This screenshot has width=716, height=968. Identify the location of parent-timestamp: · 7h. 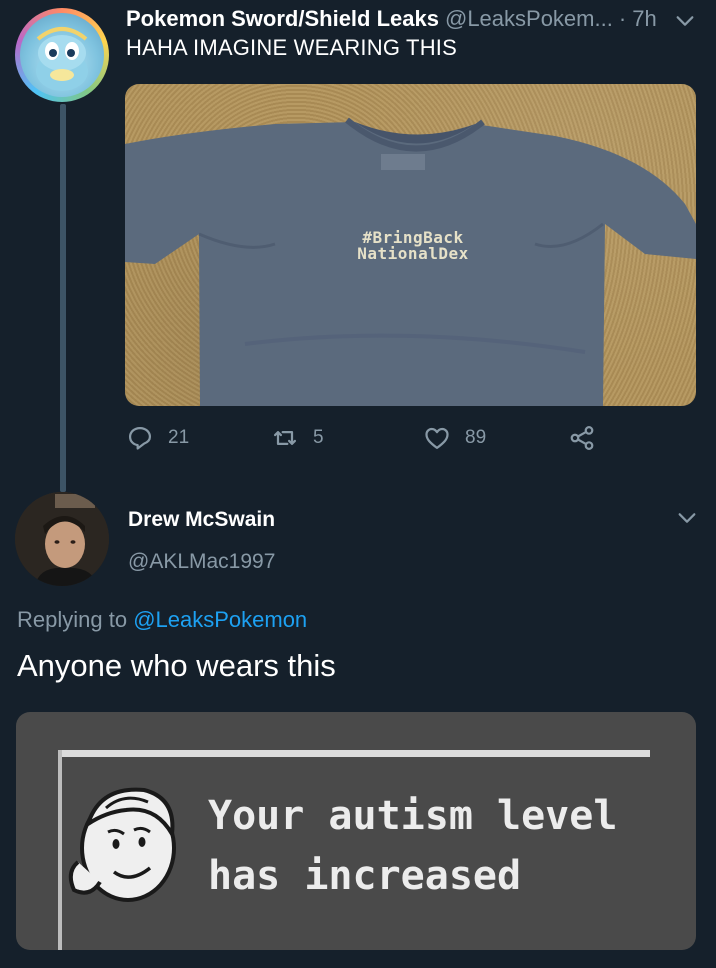
(638, 19).